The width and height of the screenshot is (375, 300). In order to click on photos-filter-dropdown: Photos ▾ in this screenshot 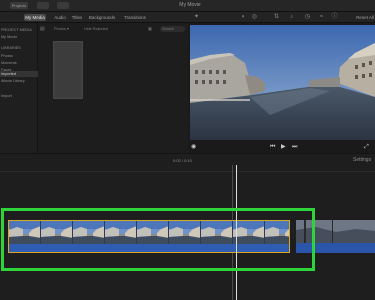, I will do `click(61, 29)`.